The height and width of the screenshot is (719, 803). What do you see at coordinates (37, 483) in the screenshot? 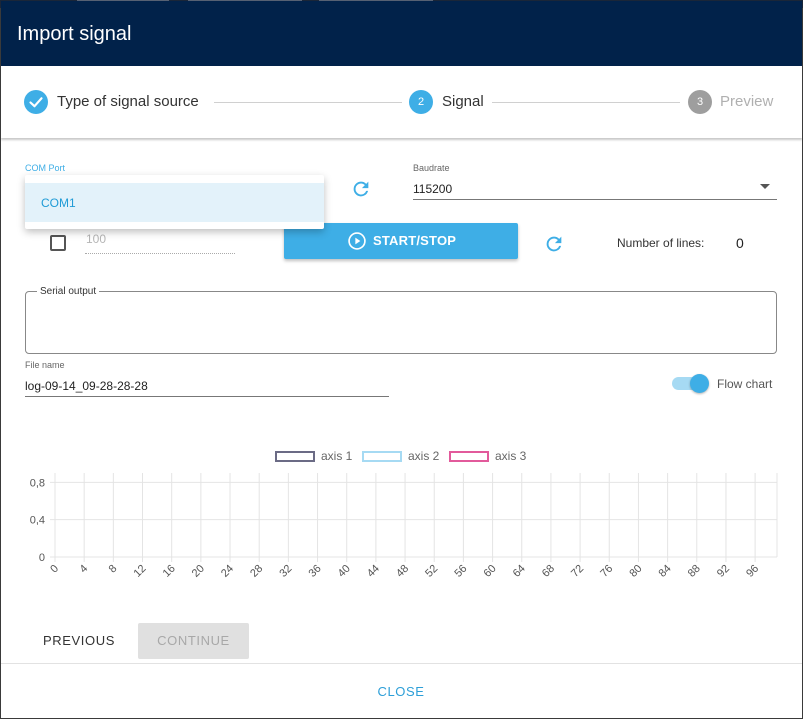
I see `y-tick-label: 0,8` at bounding box center [37, 483].